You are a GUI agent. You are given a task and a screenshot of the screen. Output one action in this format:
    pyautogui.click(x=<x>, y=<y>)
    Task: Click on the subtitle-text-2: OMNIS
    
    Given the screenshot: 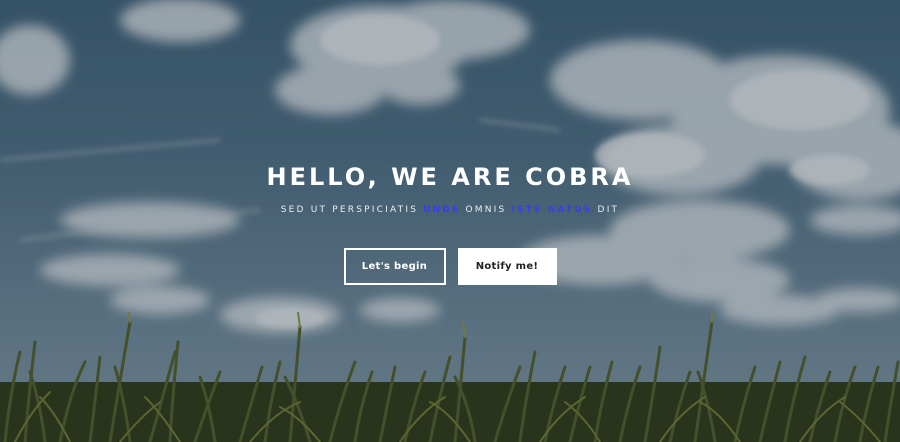 What is the action you would take?
    pyautogui.click(x=486, y=210)
    